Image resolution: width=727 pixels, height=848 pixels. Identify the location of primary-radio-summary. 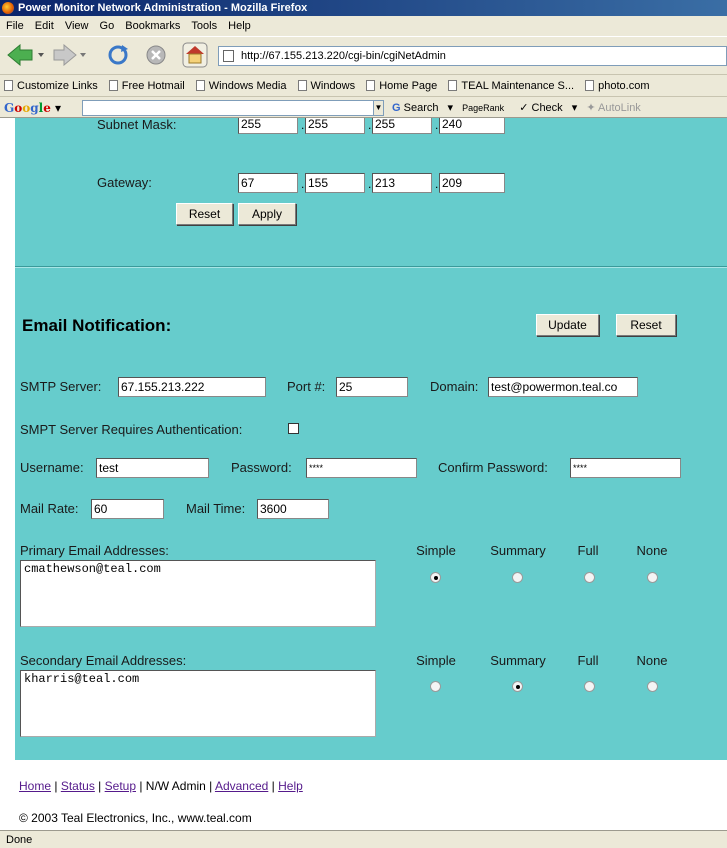
(517, 577).